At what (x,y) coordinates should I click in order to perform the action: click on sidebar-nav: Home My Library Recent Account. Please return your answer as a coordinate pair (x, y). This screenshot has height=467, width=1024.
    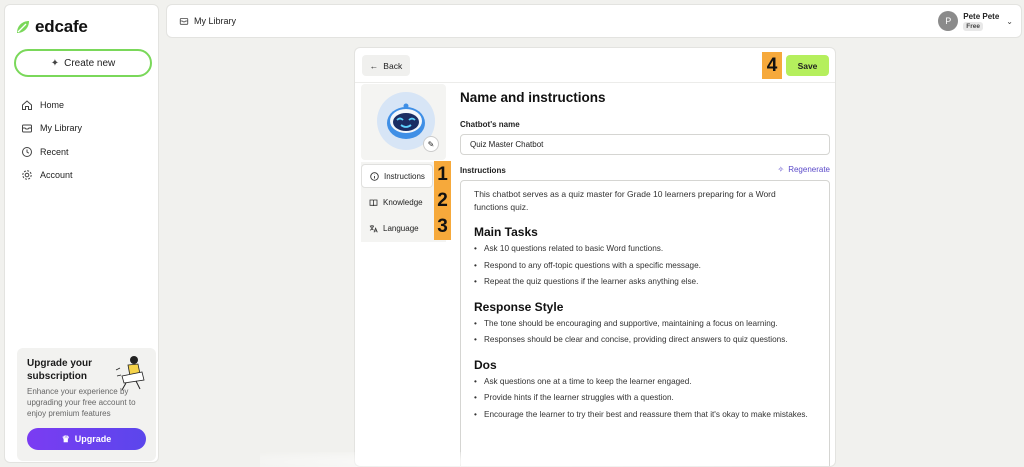
    Looking at the image, I should click on (51, 140).